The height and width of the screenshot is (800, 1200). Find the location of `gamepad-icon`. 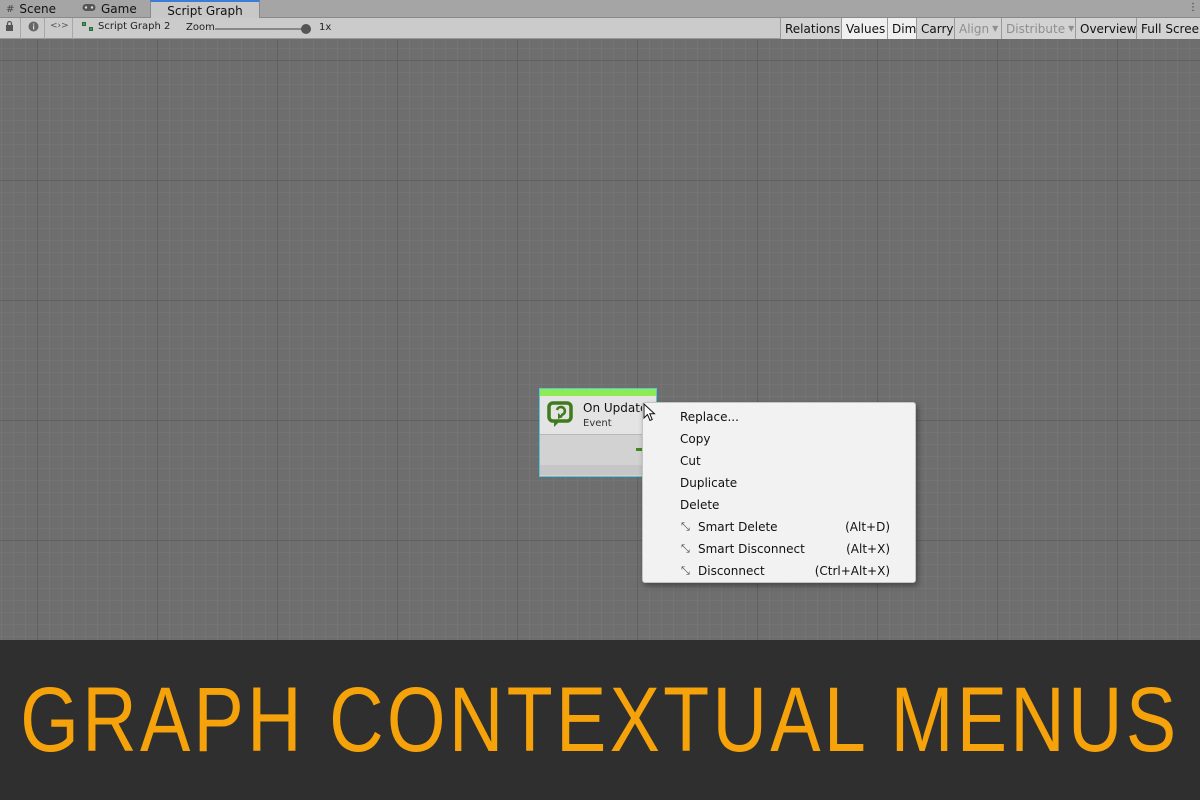

gamepad-icon is located at coordinates (89, 9).